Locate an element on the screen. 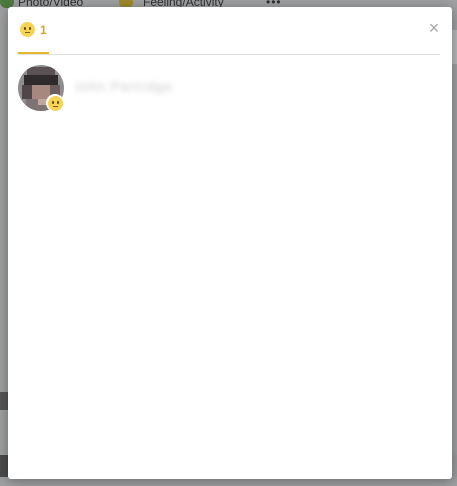 This screenshot has width=457, height=486. reaction-badge is located at coordinates (55, 103).